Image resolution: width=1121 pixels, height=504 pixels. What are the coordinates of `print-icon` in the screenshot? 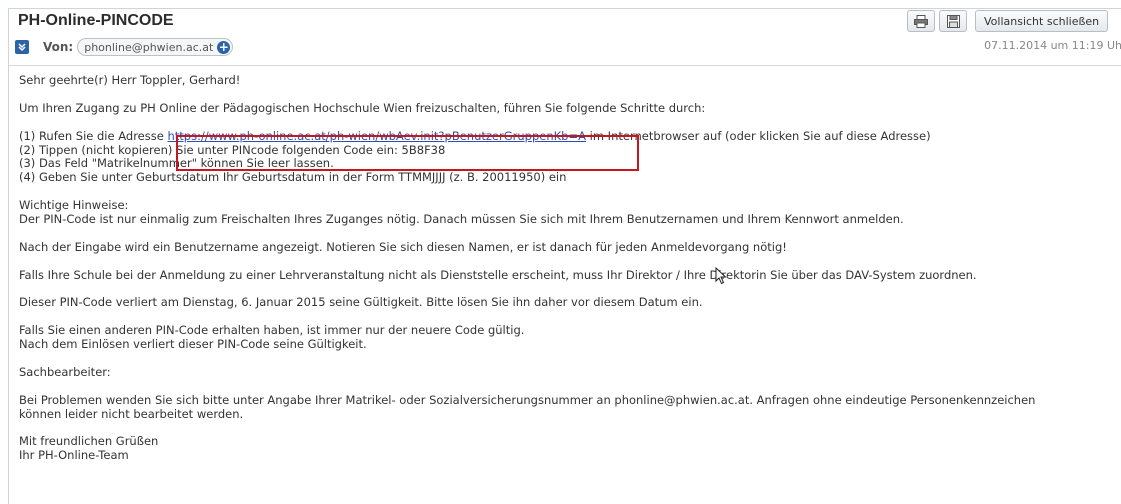 It's located at (921, 21).